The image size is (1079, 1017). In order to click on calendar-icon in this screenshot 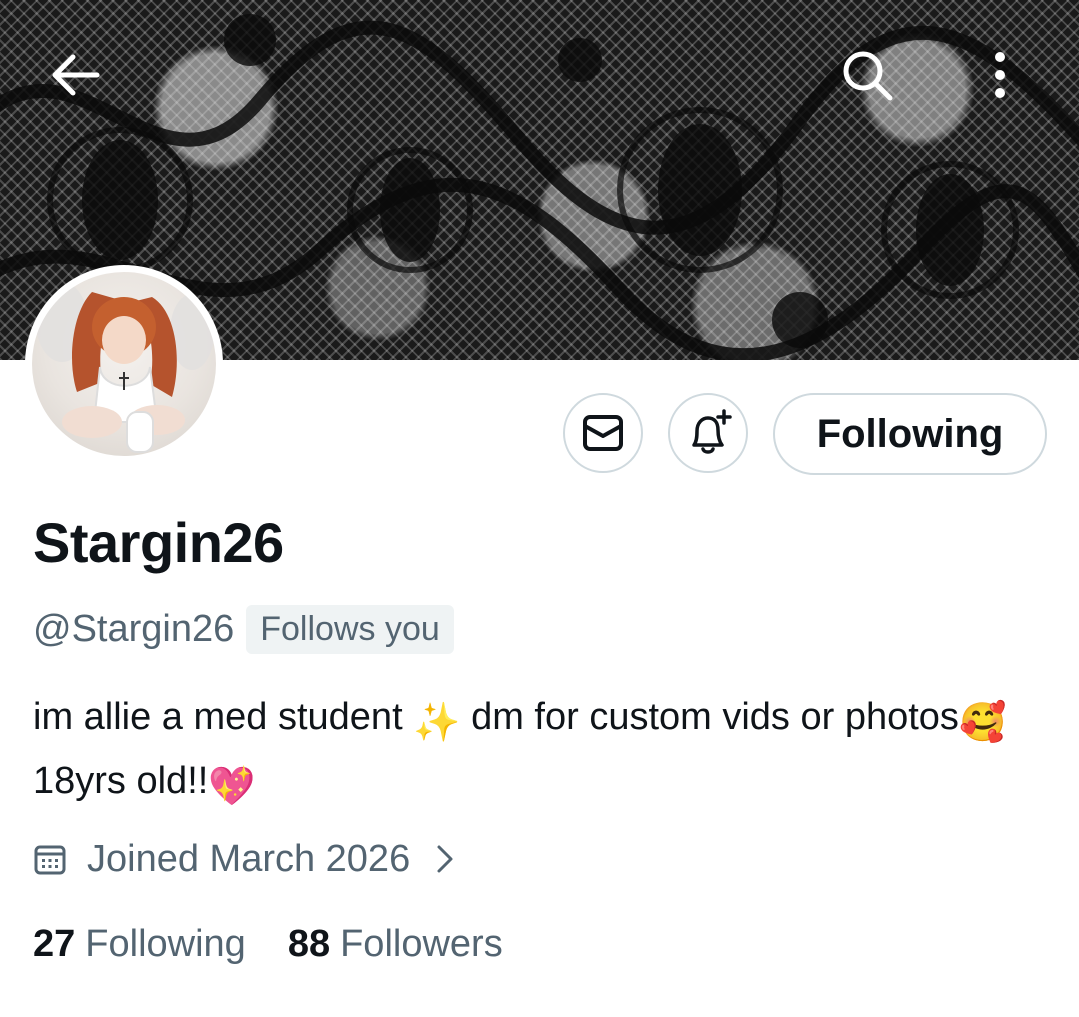, I will do `click(50, 859)`.